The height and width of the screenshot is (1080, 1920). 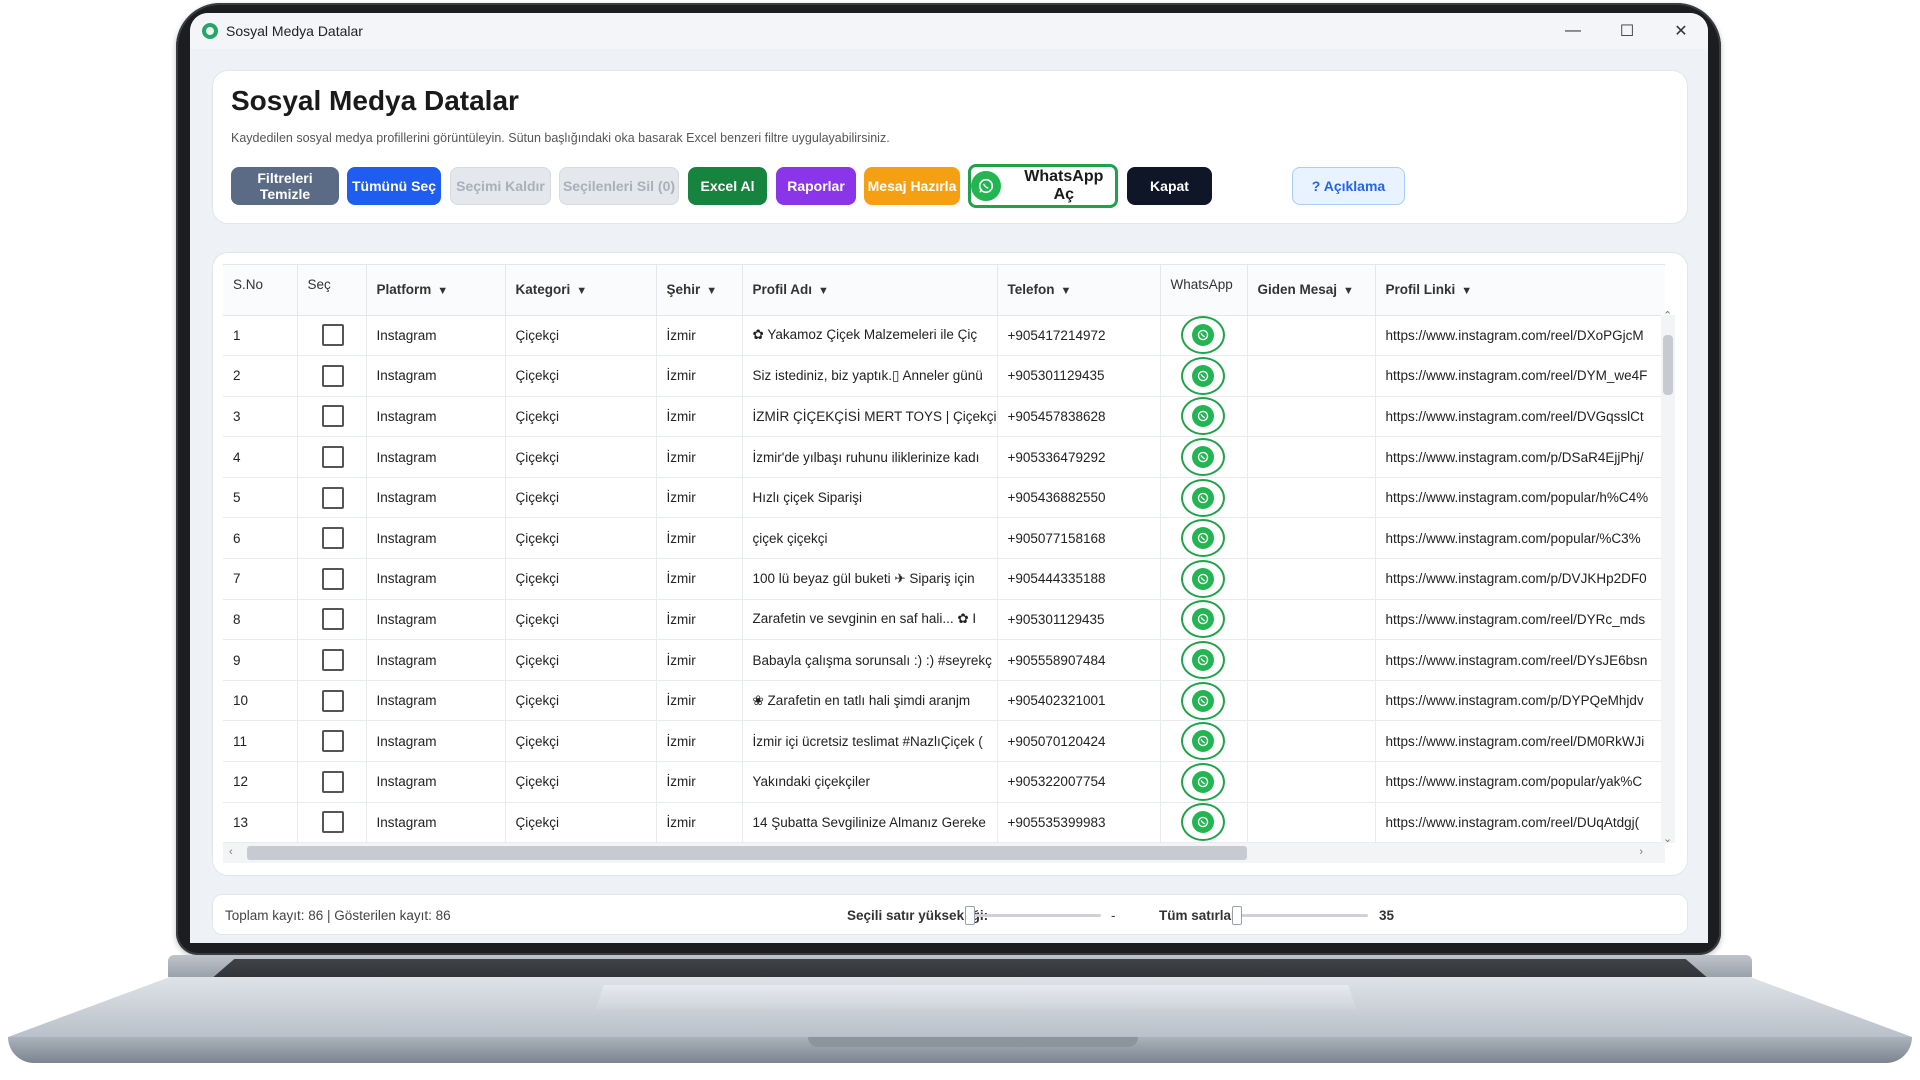 I want to click on select-all-button: Tümünü Seç, so click(x=394, y=186).